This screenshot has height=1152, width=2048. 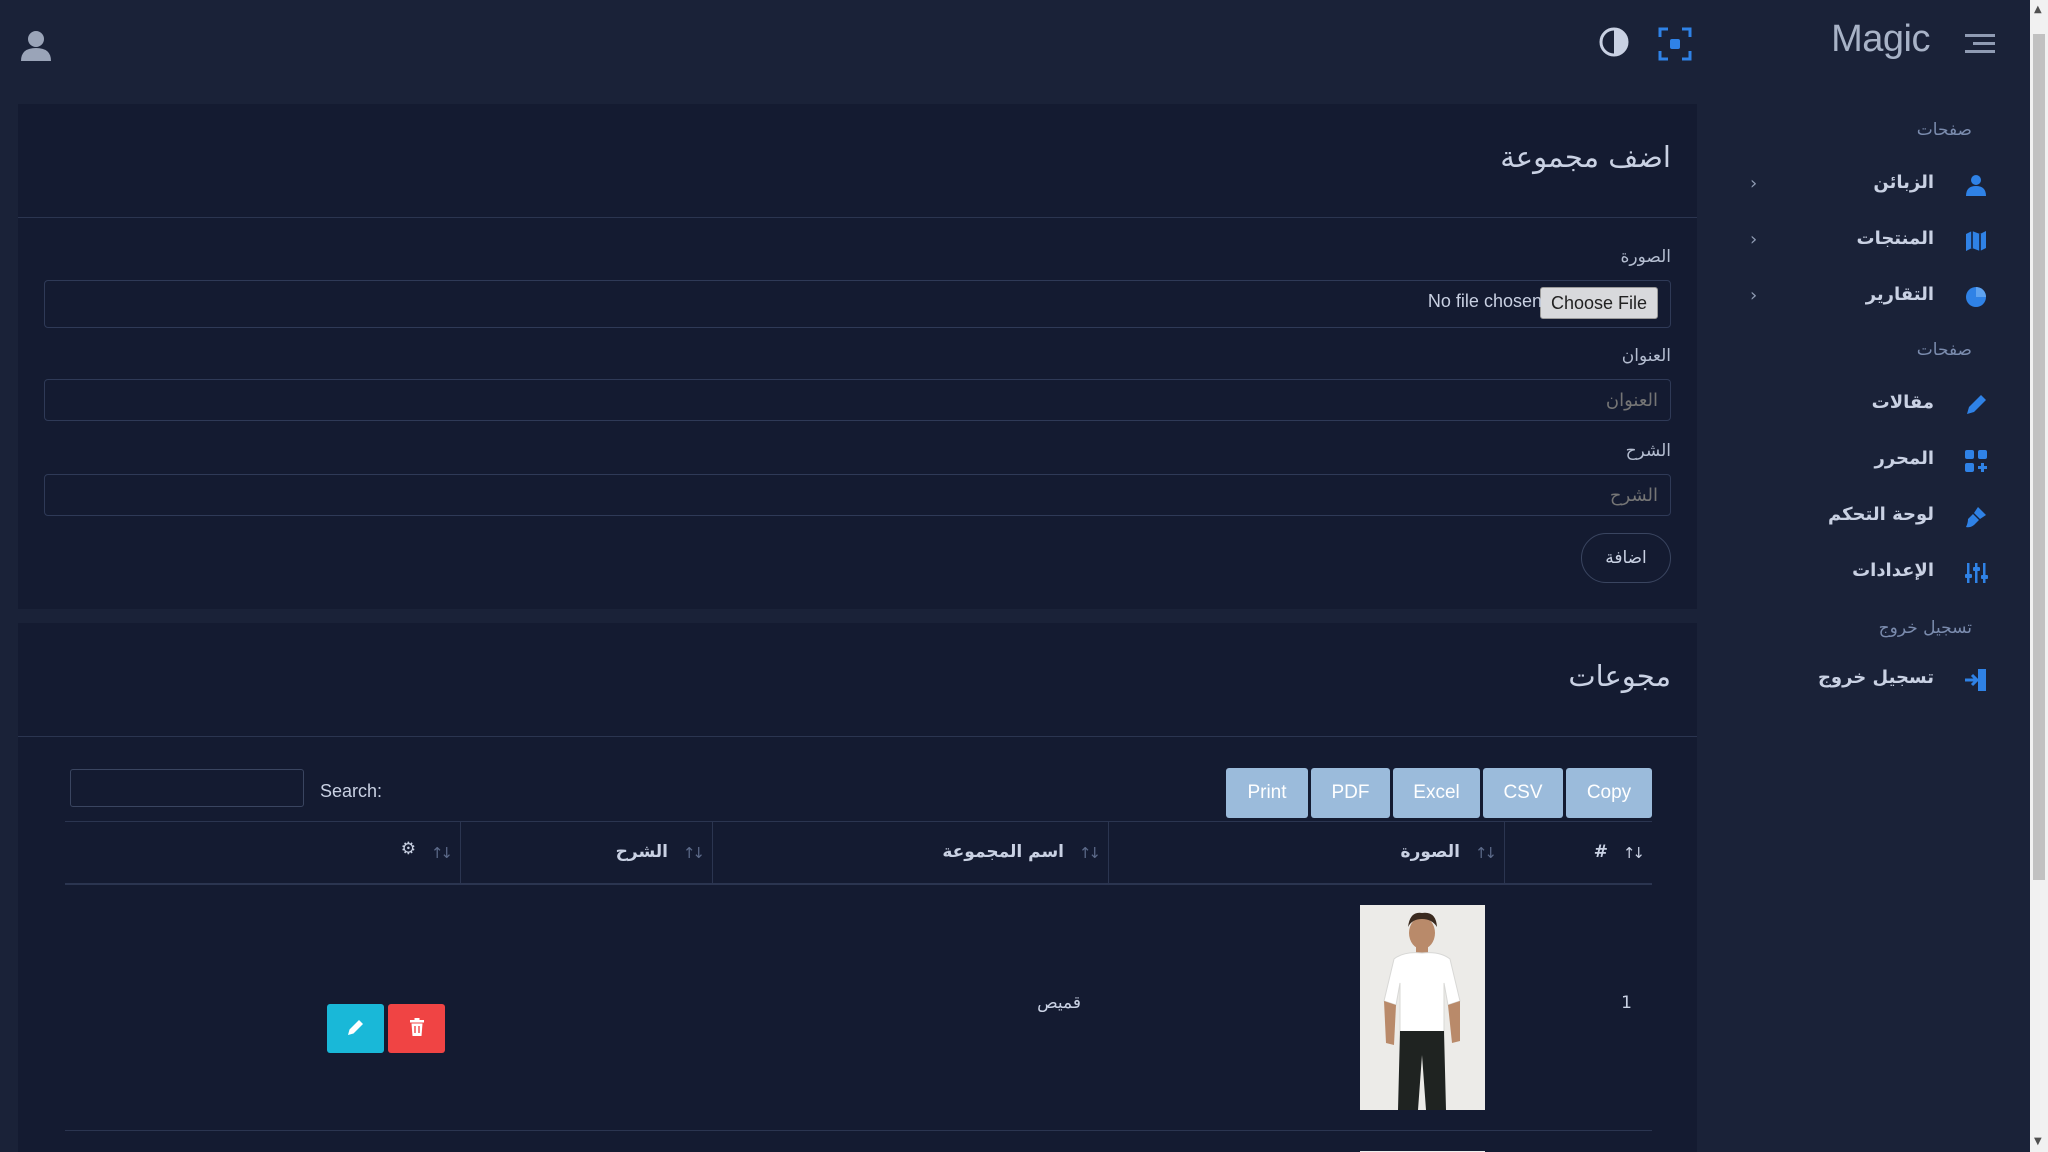 I want to click on image-file-input: Choose File No file chosen, so click(x=857, y=304).